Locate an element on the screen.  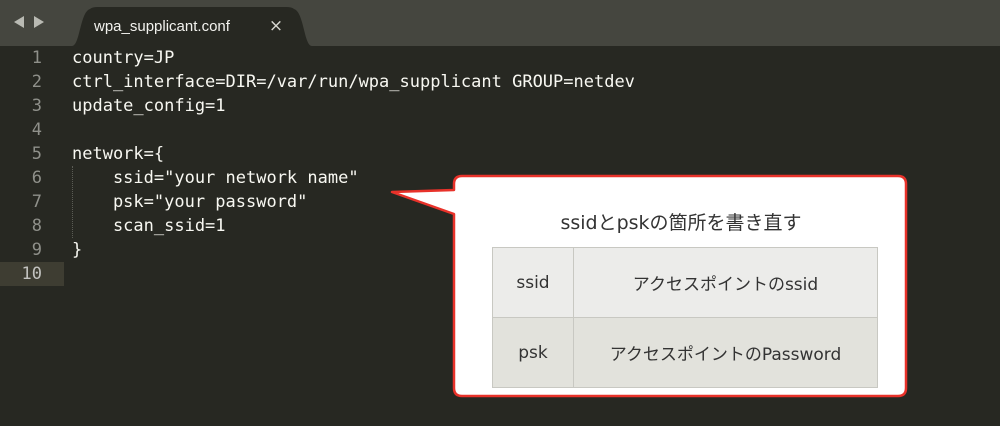
info-table: ssid アクセスポイントのssid psk アクセスポイントのPassword is located at coordinates (685, 317).